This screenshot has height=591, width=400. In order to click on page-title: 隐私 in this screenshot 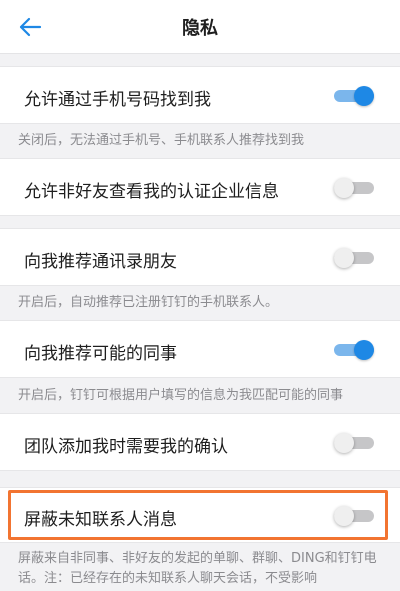, I will do `click(200, 28)`.